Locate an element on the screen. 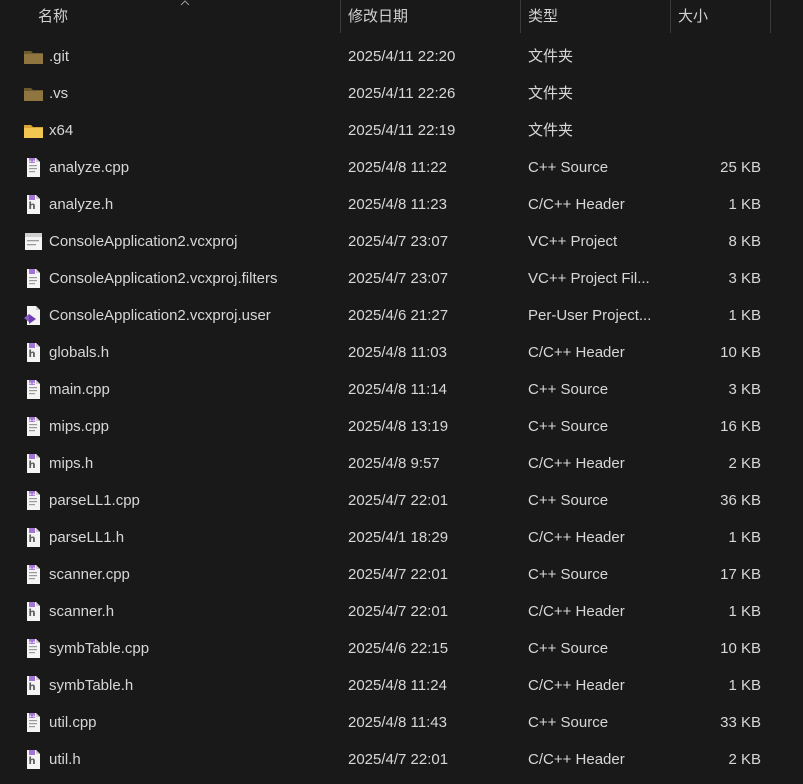 This screenshot has height=784, width=803. file-row: ++ util.cpp 2025/4/8 11:43 C++ Source 33 KB is located at coordinates (401, 722).